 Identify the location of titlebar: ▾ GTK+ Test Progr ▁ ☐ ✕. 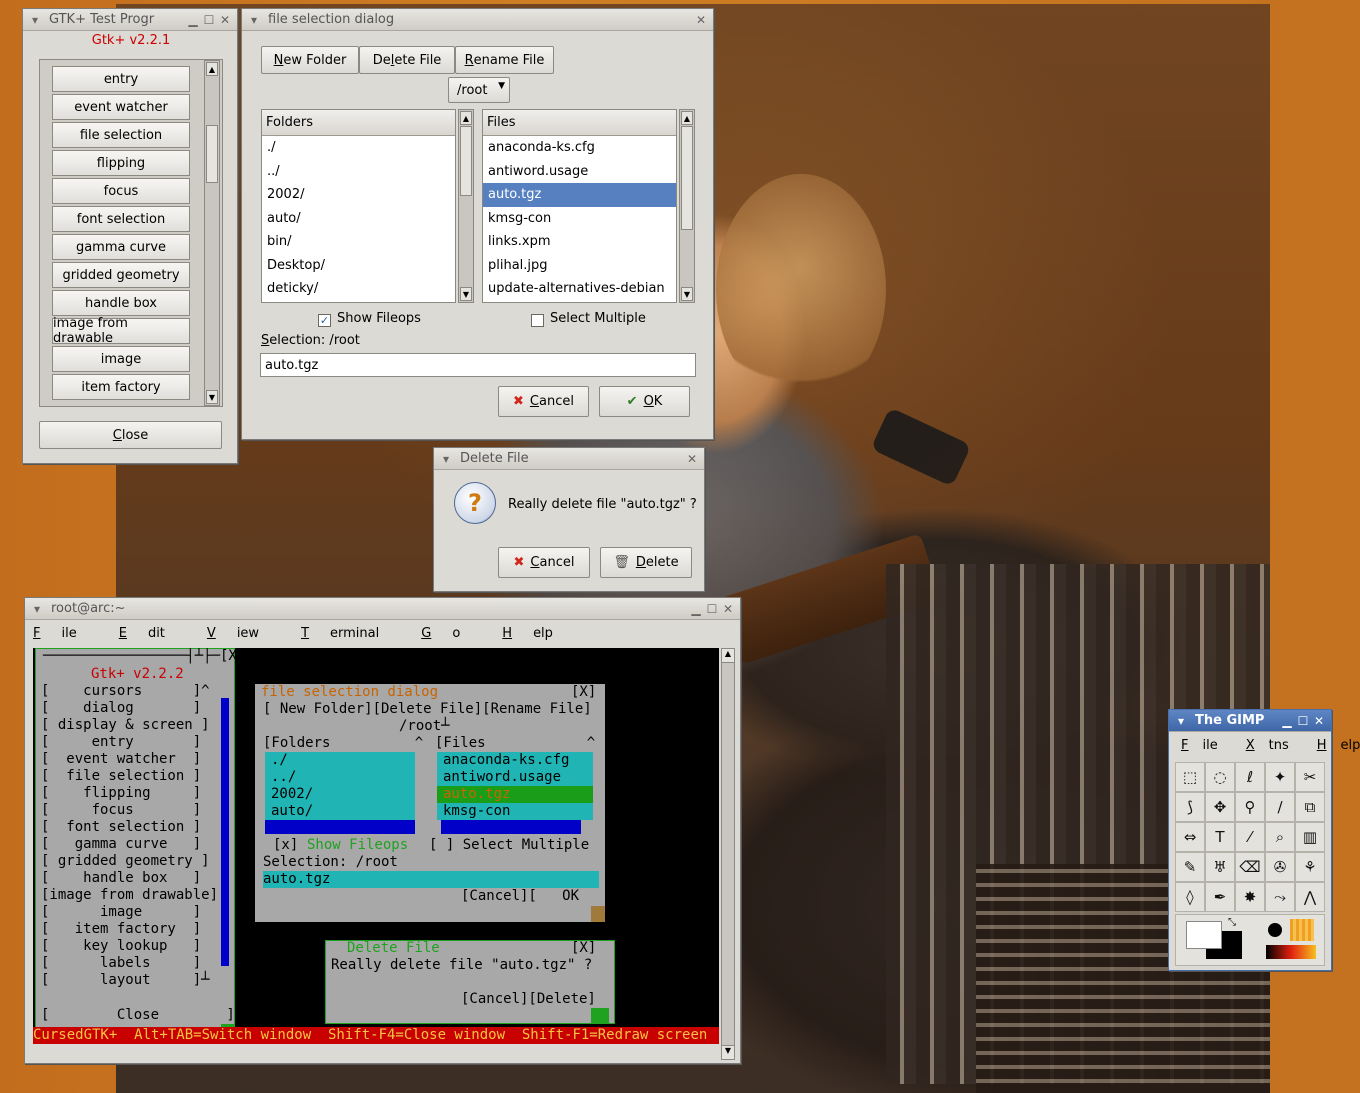
(130, 20).